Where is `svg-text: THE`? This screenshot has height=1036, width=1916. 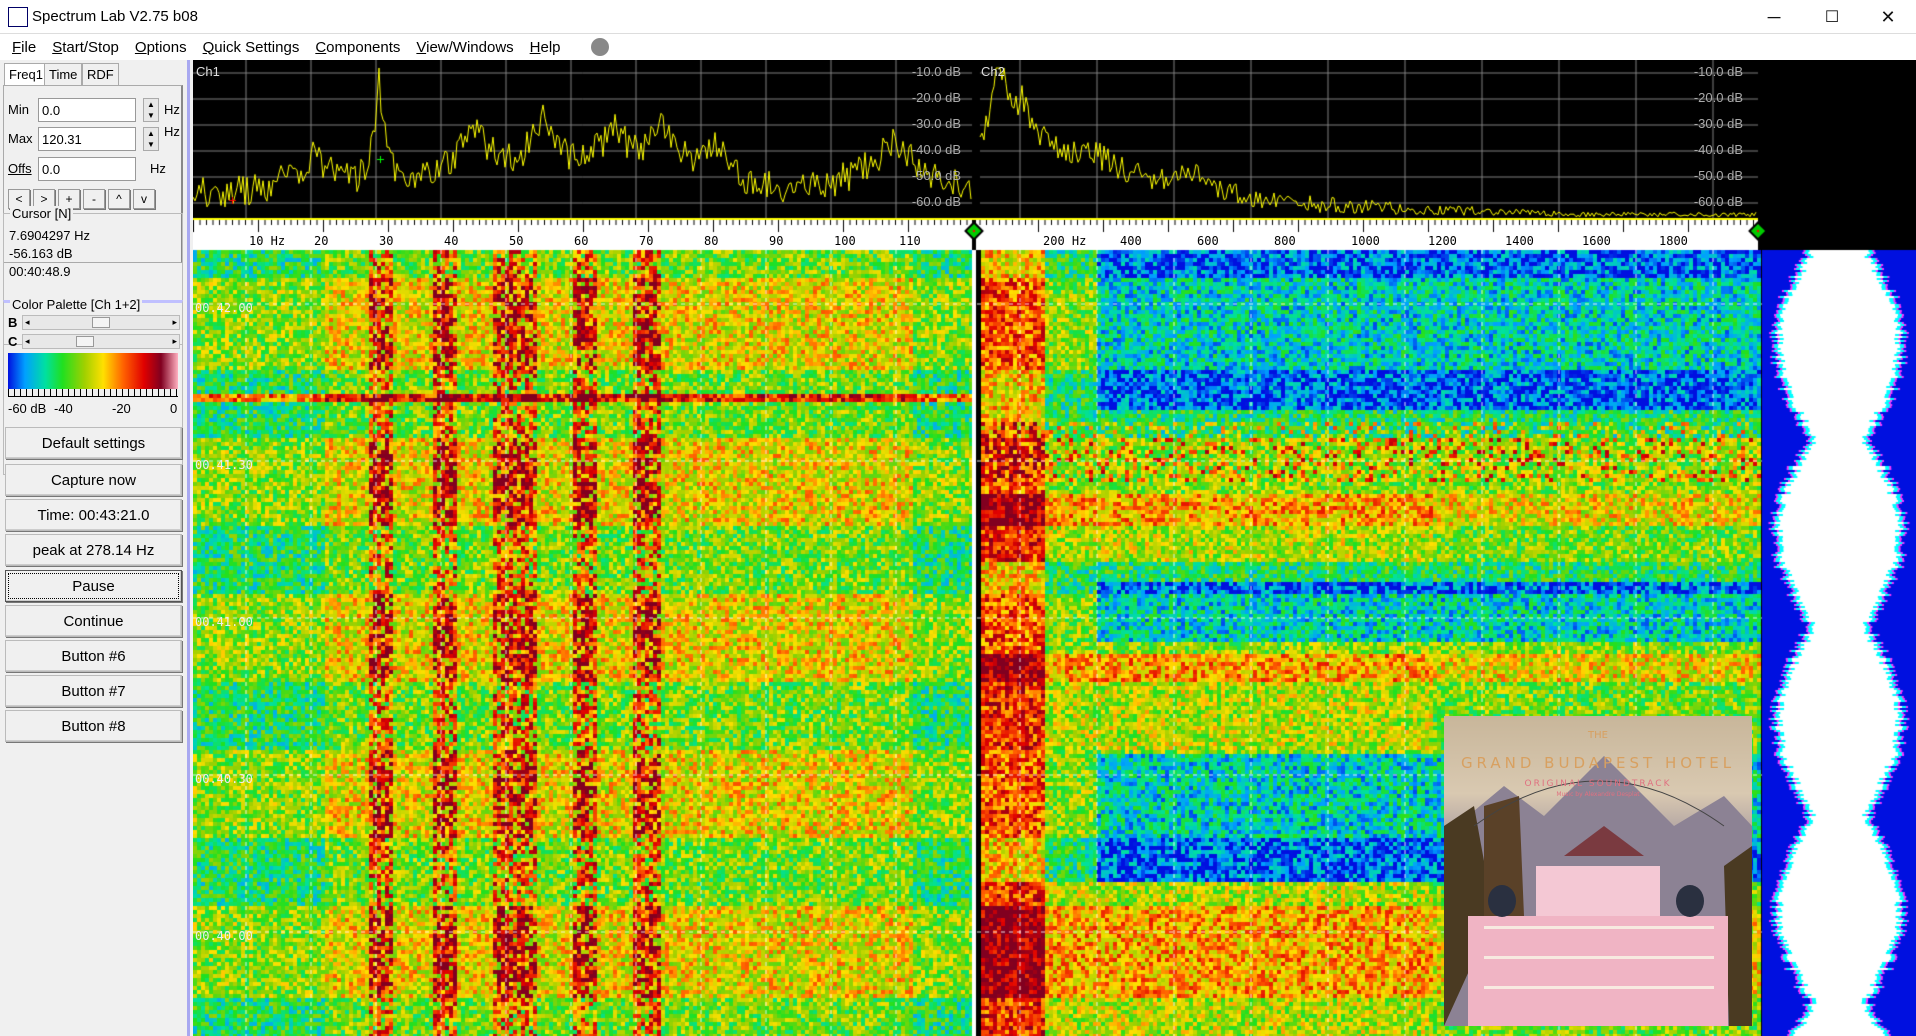
svg-text: THE is located at coordinates (1597, 735).